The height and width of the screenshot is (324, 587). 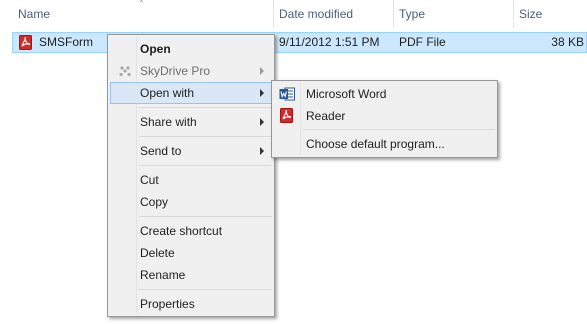 What do you see at coordinates (384, 116) in the screenshot?
I see `submenu-item-reader: Reader` at bounding box center [384, 116].